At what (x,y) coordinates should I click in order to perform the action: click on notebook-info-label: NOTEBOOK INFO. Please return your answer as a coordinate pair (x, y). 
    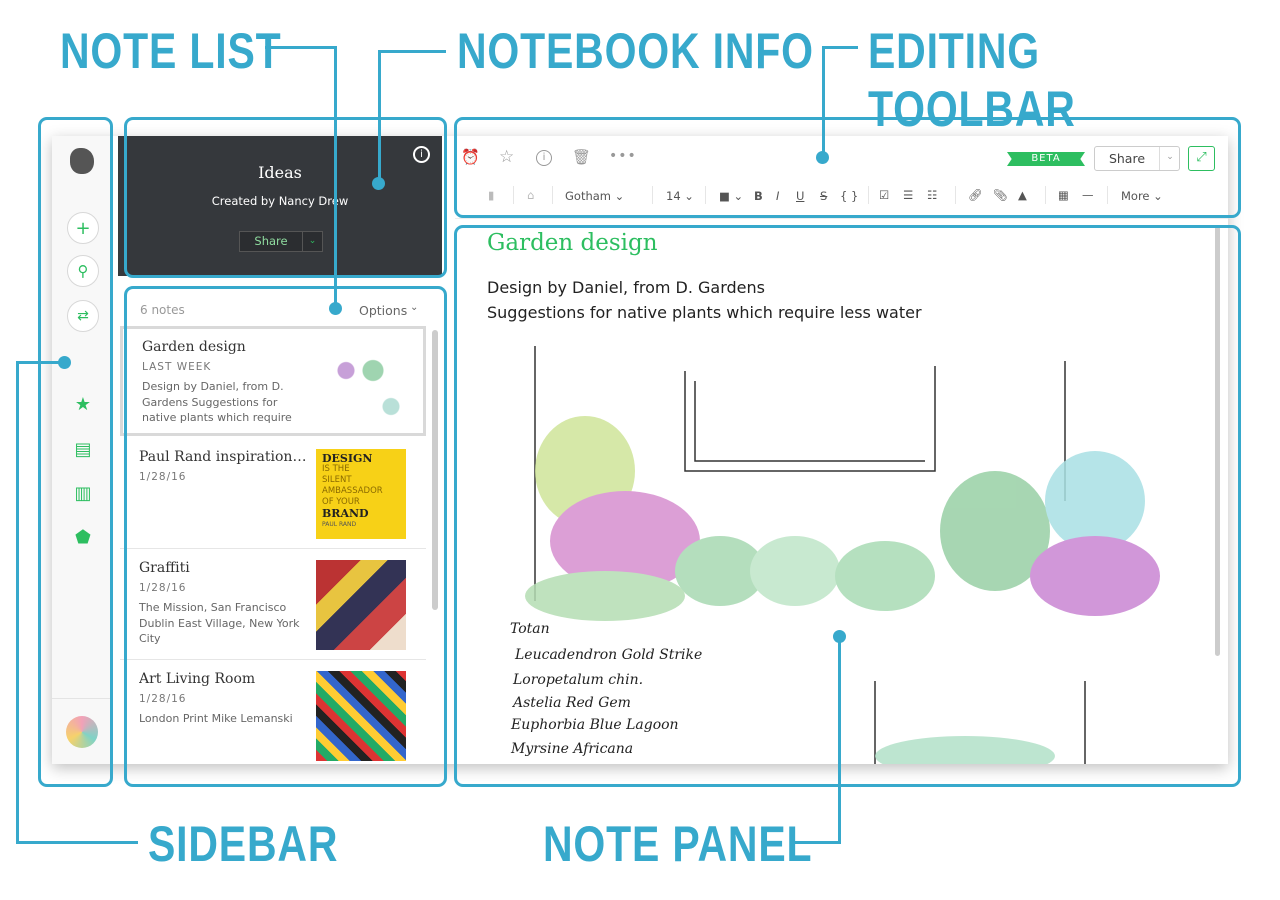
    Looking at the image, I should click on (635, 51).